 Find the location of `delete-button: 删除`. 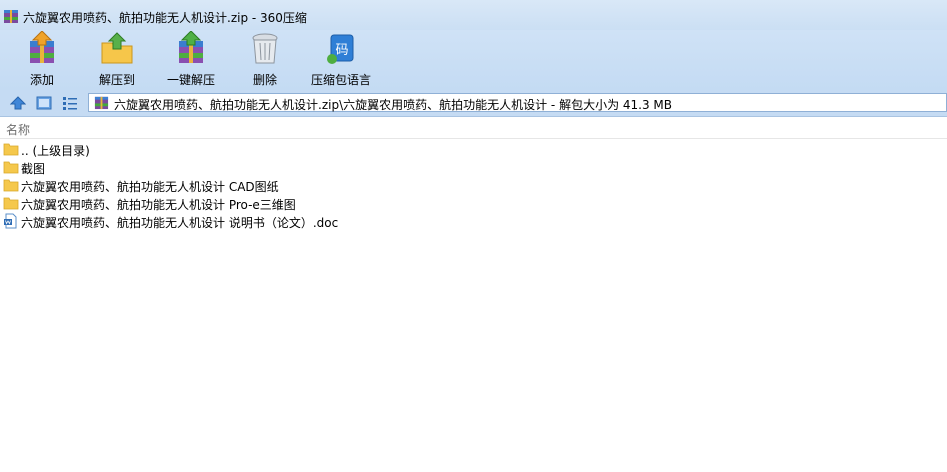

delete-button: 删除 is located at coordinates (265, 59).